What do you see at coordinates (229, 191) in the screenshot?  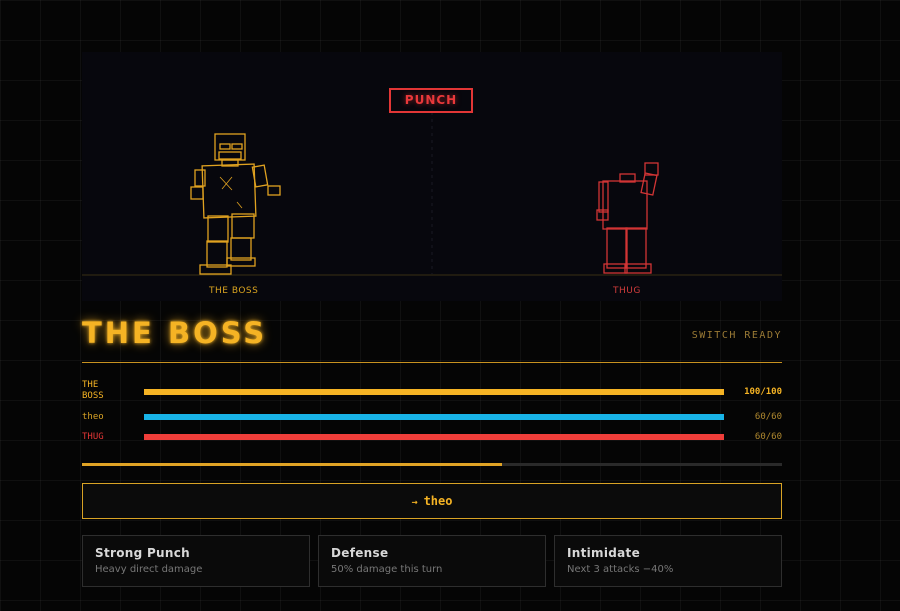 I see `boss-torso` at bounding box center [229, 191].